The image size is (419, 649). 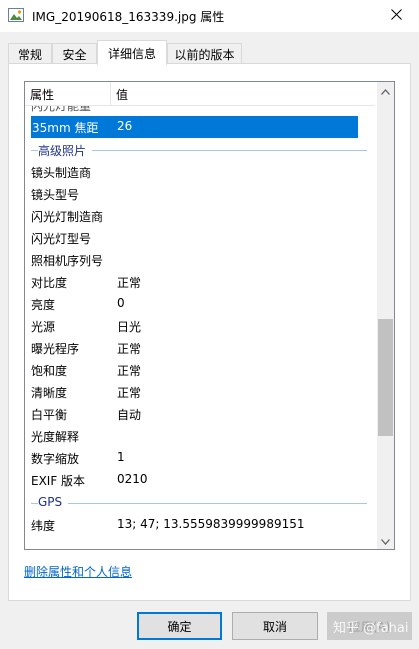 What do you see at coordinates (200, 304) in the screenshot?
I see `list-item: 亮度 0` at bounding box center [200, 304].